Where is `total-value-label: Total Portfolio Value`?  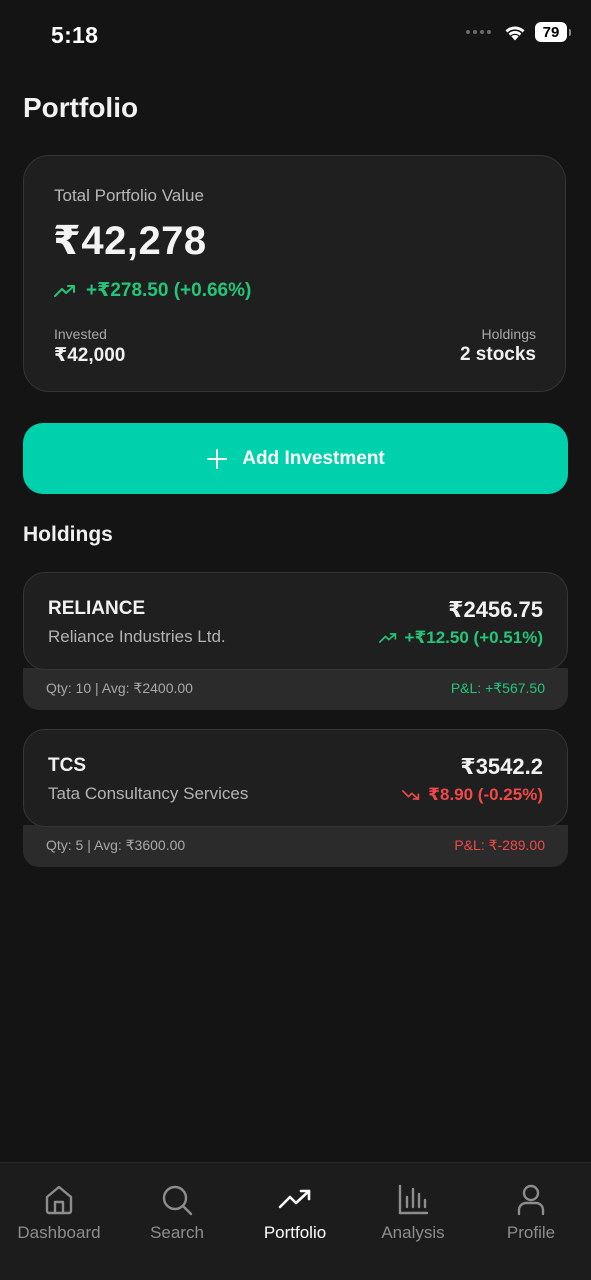
total-value-label: Total Portfolio Value is located at coordinates (129, 195).